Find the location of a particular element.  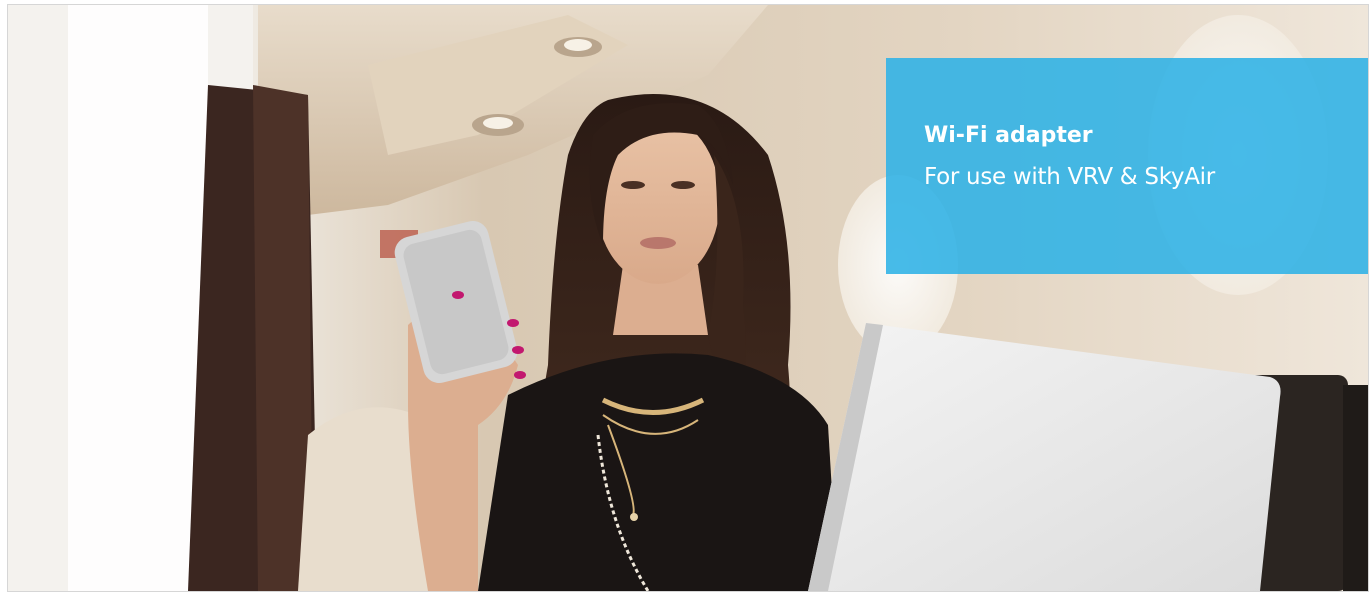

product-title: Wi-Fi adapter is located at coordinates (1008, 135).